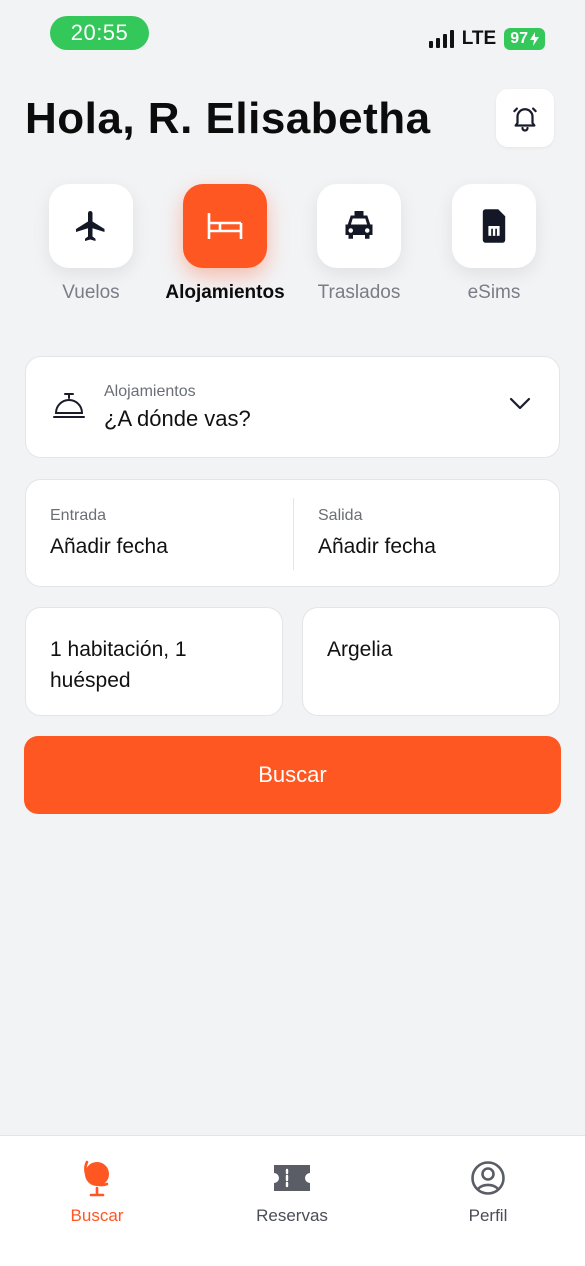 The height and width of the screenshot is (1266, 585). Describe the element at coordinates (427, 533) in the screenshot. I see `check-out-field: Salida Añadir fecha` at that location.